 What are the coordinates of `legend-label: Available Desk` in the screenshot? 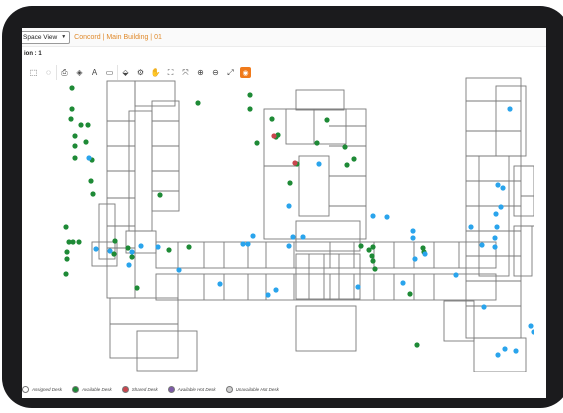 It's located at (97, 389).